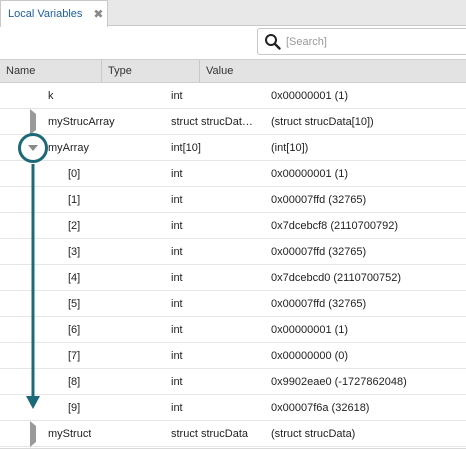 The width and height of the screenshot is (466, 451). Describe the element at coordinates (74, 252) in the screenshot. I see `variable-name: [3]` at that location.